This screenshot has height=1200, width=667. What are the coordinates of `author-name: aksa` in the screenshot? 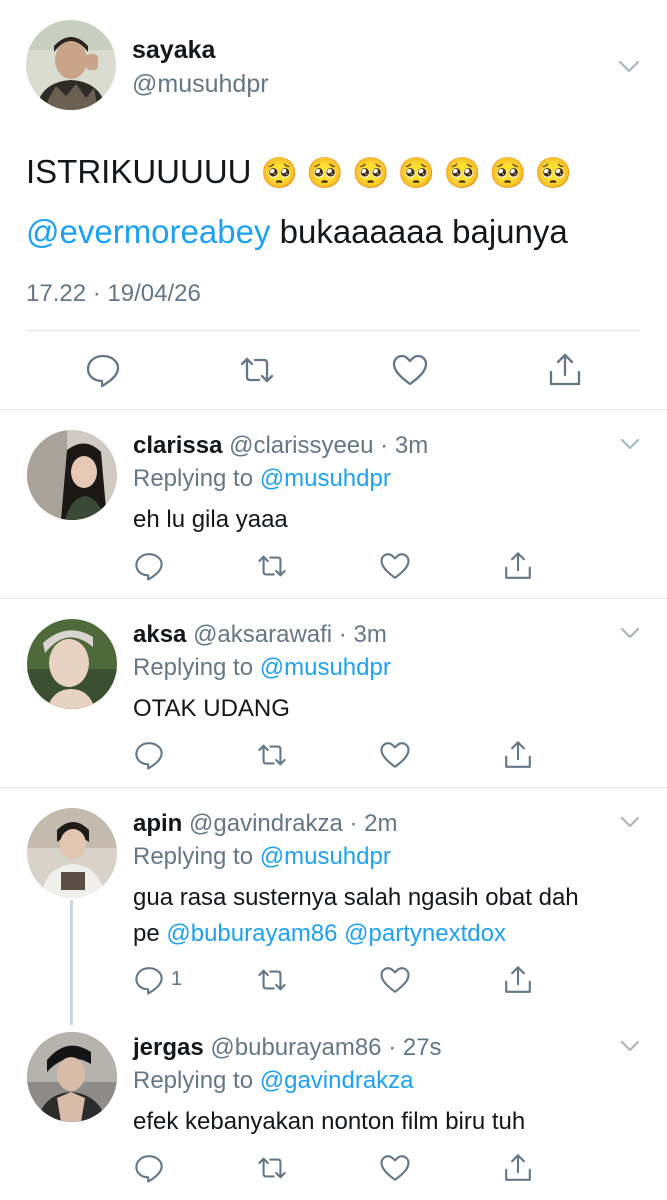 It's located at (159, 634).